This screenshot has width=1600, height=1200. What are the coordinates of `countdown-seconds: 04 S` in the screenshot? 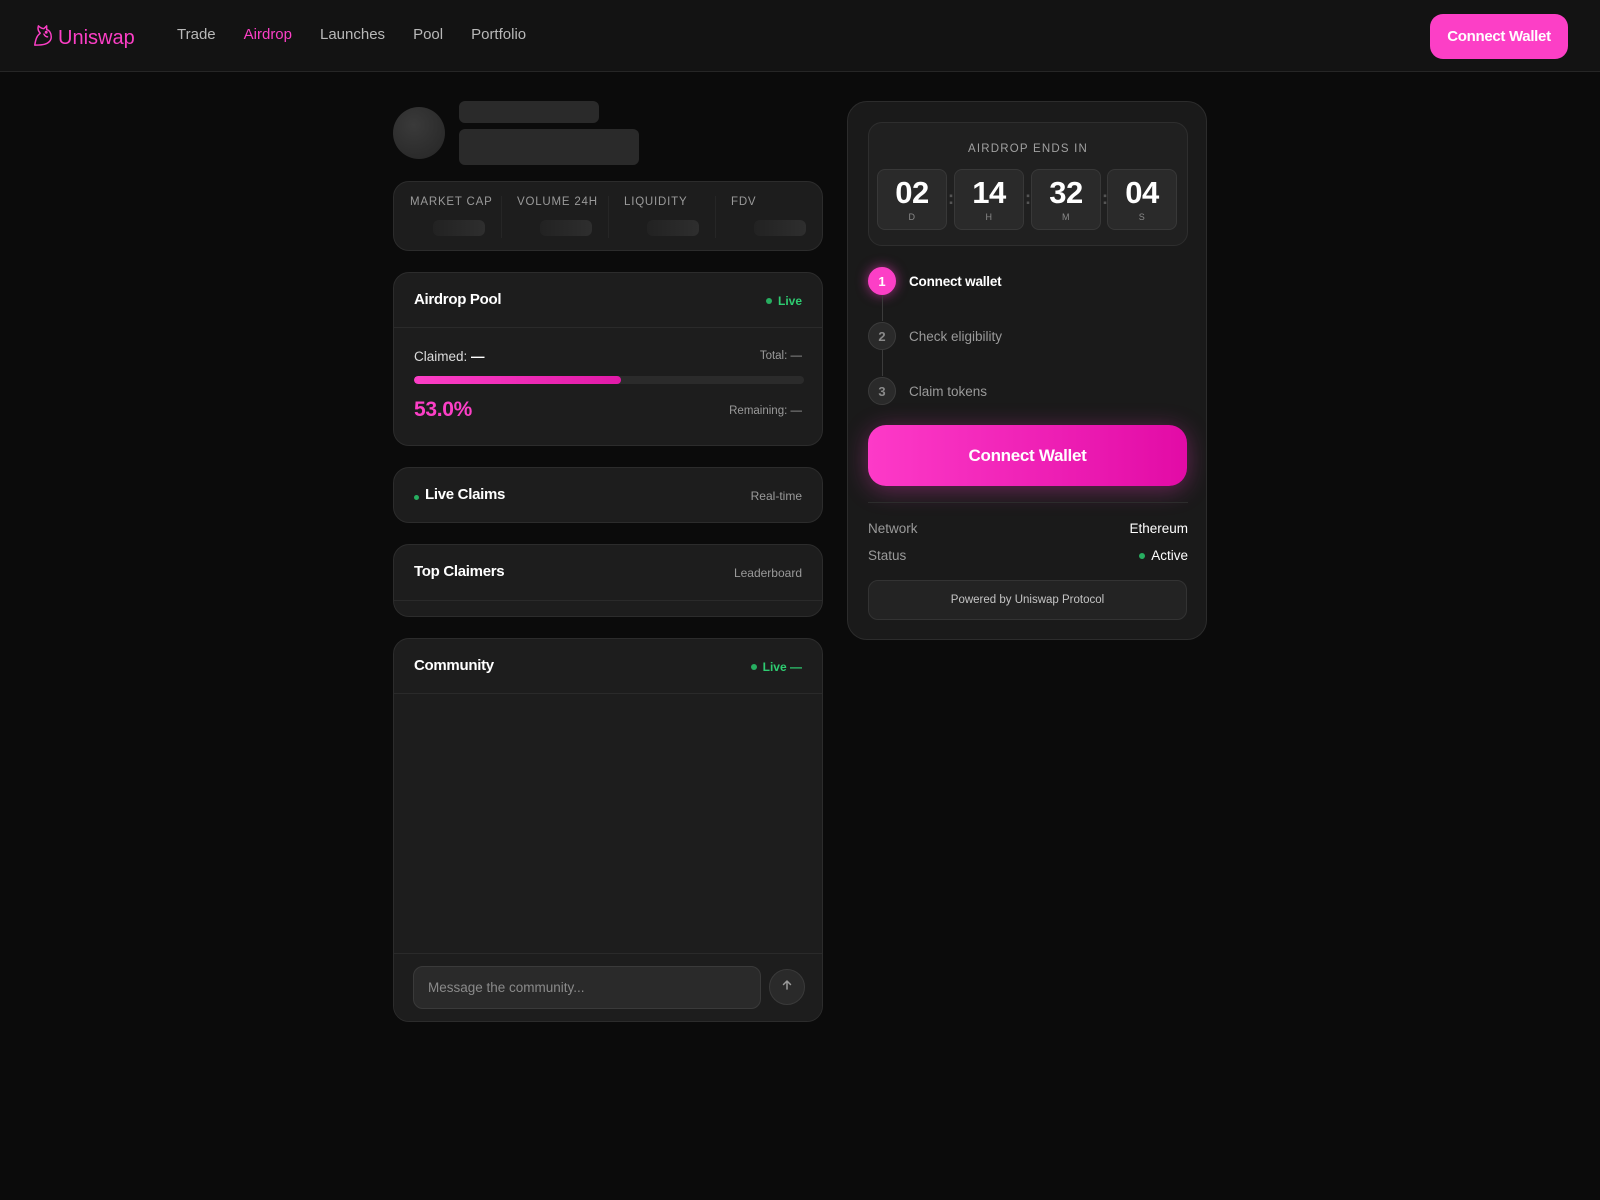 It's located at (1142, 199).